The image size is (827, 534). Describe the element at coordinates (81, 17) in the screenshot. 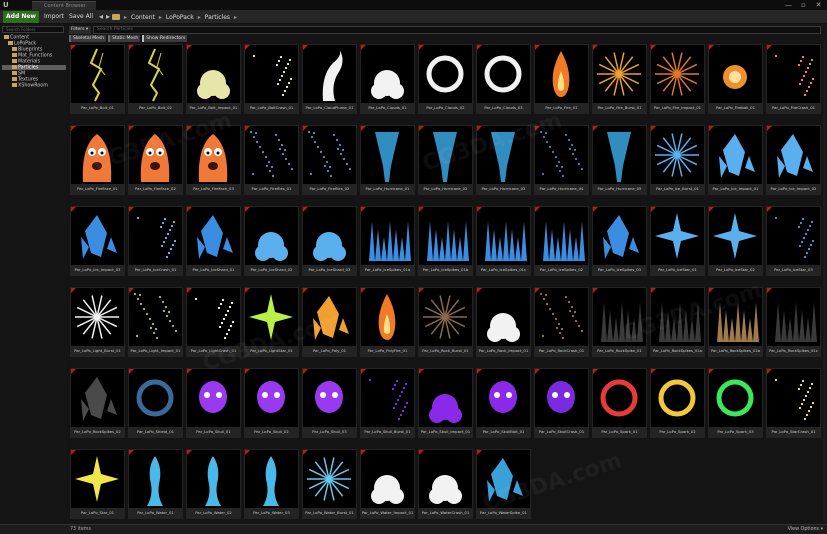

I see `save-all-button: Save All` at that location.